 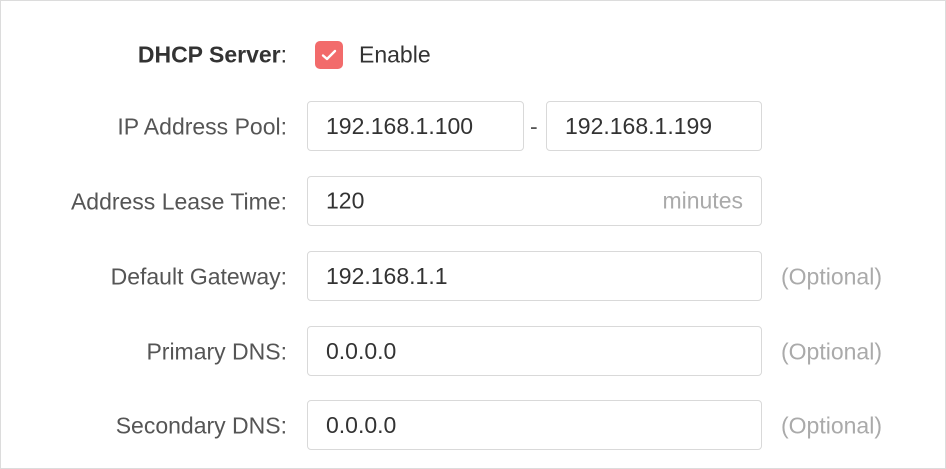 What do you see at coordinates (831, 351) in the screenshot?
I see `primary-dns-optional-note: (Optional)` at bounding box center [831, 351].